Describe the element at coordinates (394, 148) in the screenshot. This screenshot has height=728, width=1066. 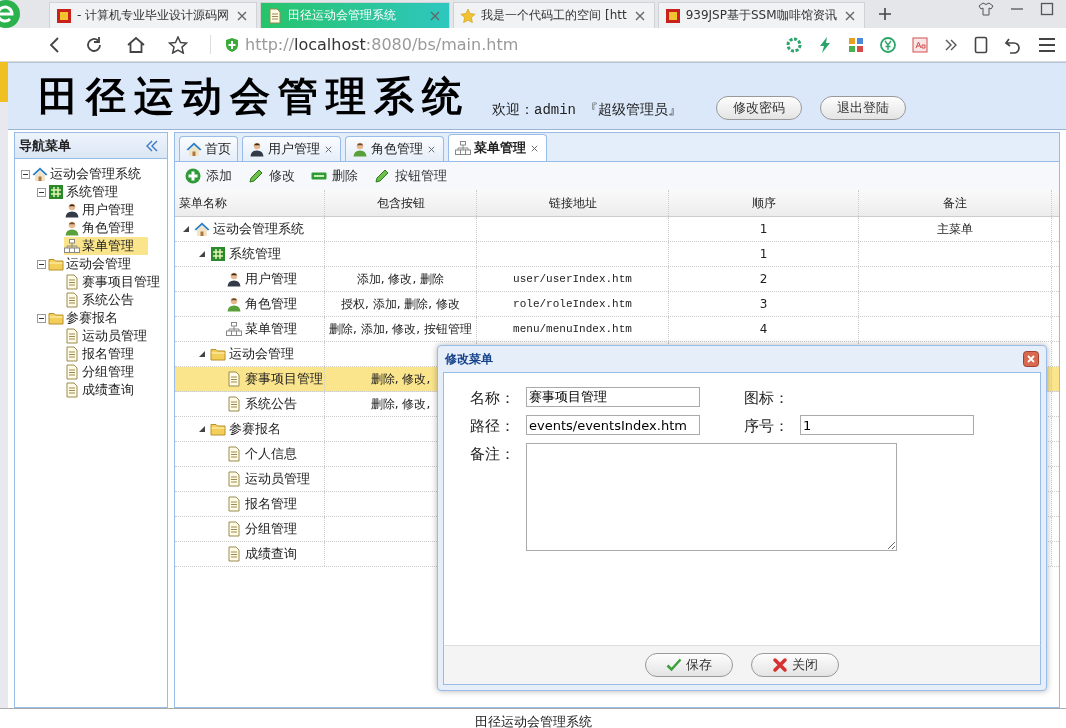
I see `content-tab: 角色管理` at that location.